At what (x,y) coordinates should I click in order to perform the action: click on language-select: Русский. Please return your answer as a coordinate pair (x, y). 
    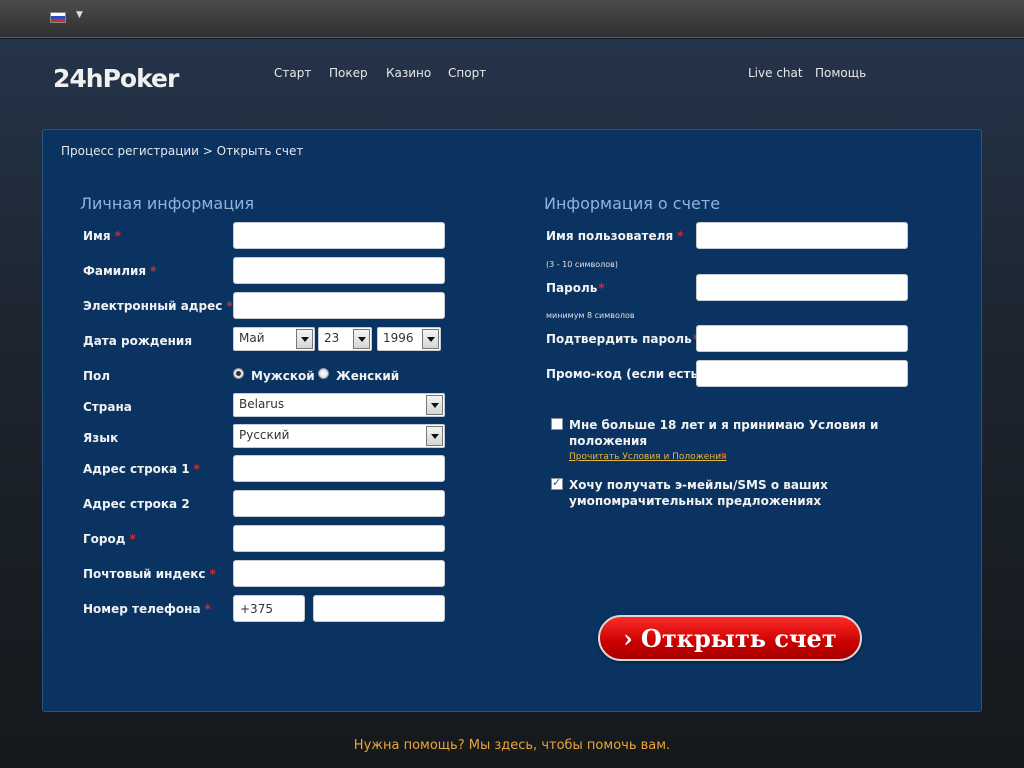
    Looking at the image, I should click on (339, 436).